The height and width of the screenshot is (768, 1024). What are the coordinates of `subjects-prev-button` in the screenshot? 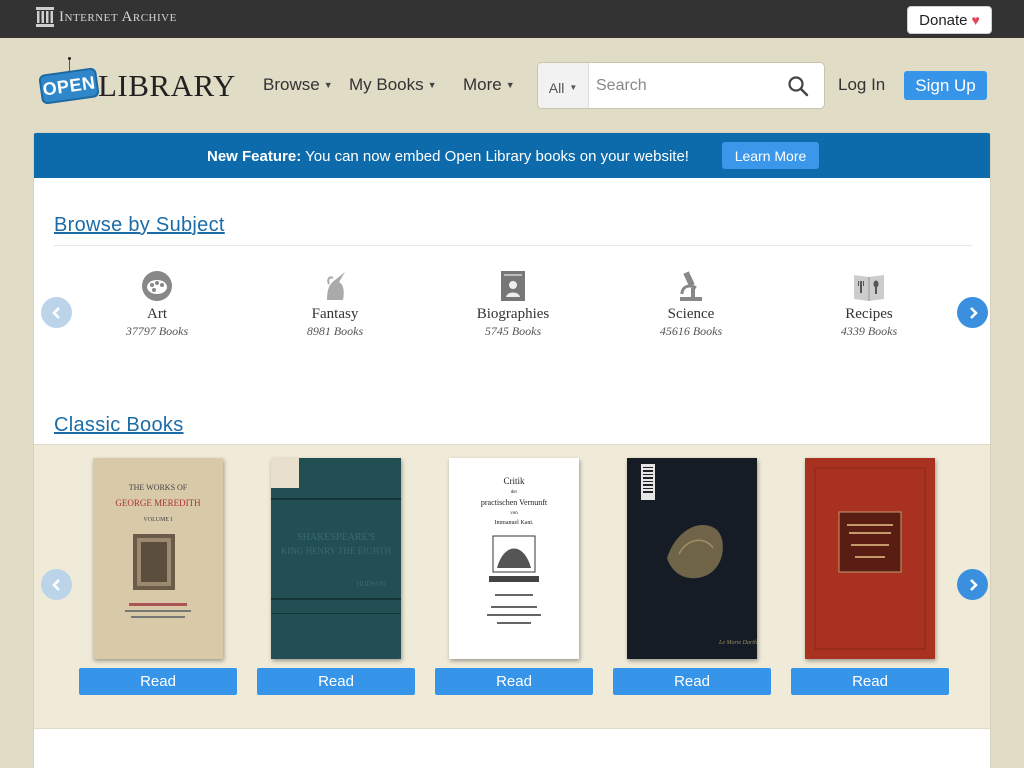 It's located at (56, 312).